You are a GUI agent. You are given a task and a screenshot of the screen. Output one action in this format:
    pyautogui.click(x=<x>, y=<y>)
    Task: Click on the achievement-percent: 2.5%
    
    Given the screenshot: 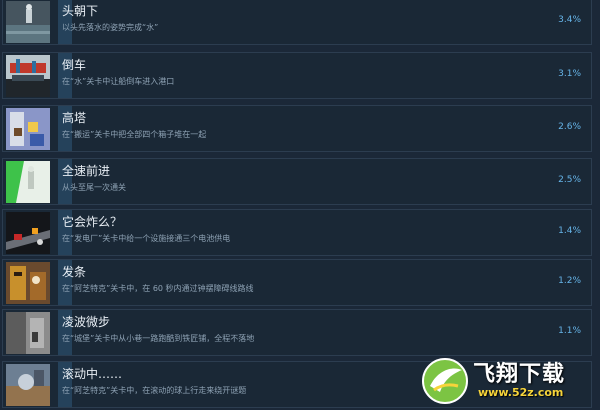 What is the action you would take?
    pyautogui.click(x=569, y=180)
    